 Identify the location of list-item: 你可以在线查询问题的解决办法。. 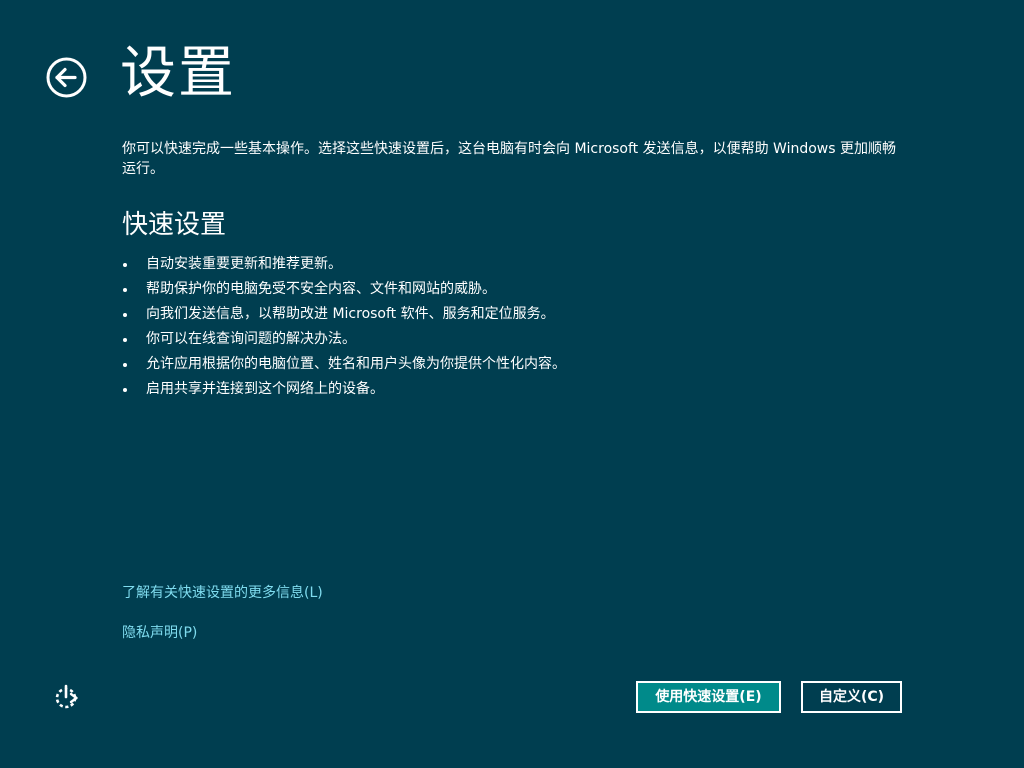
(344, 339).